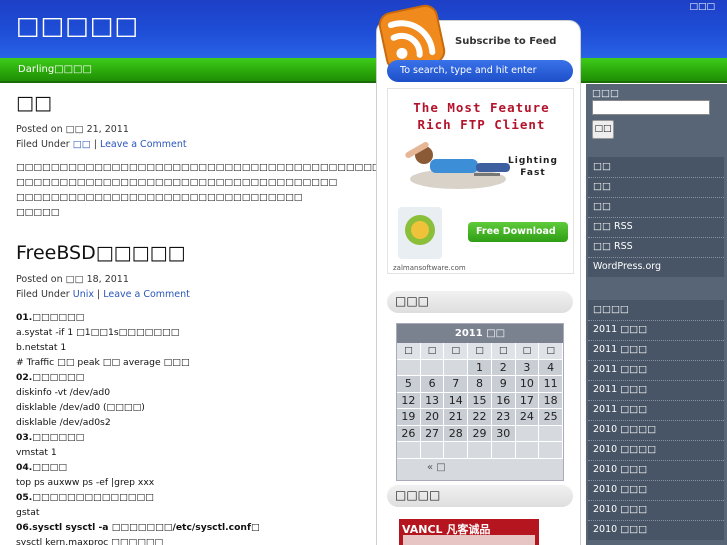 The width and height of the screenshot is (727, 545). Describe the element at coordinates (480, 496) in the screenshot. I see `links-heading: □□□□` at that location.